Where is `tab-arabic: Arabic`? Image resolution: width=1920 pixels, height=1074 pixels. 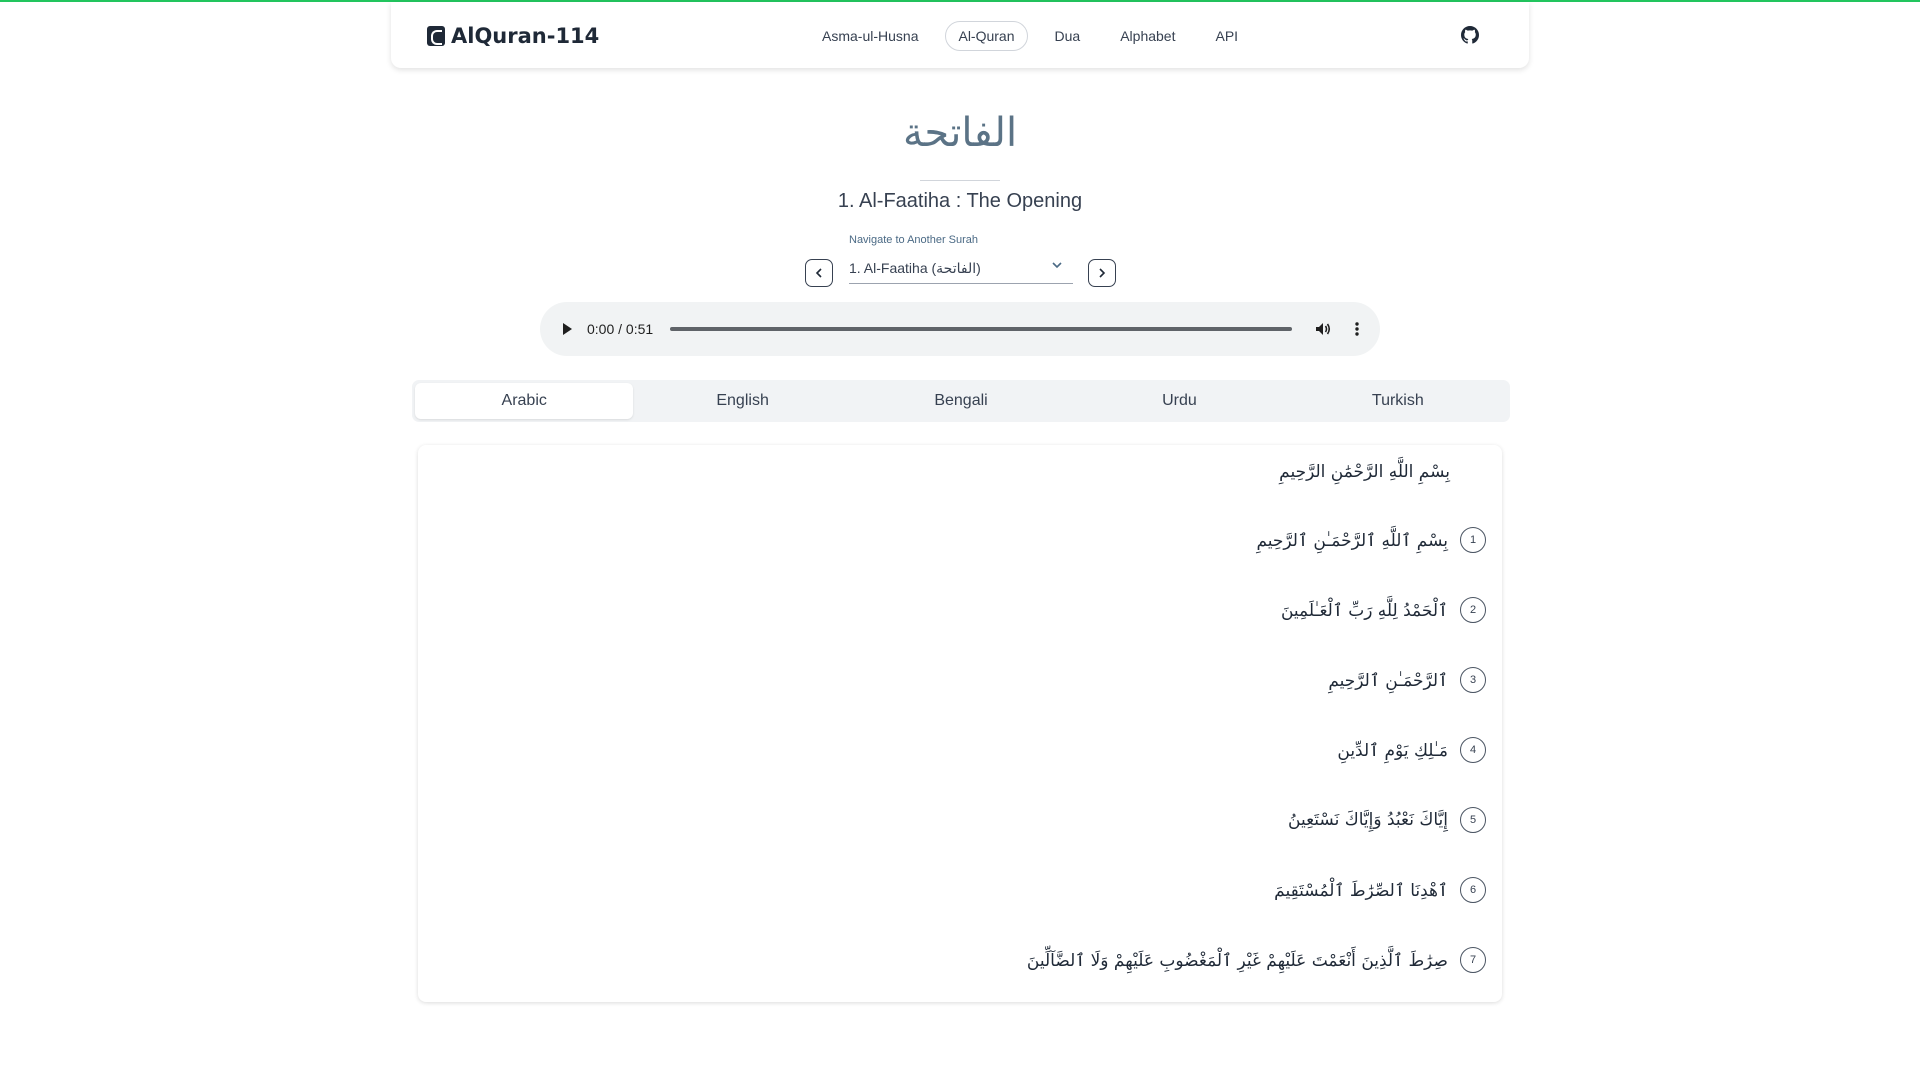
tab-arabic: Arabic is located at coordinates (524, 401).